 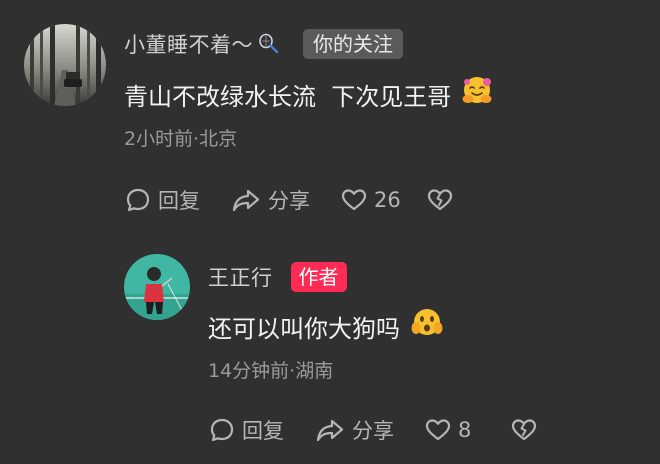 What do you see at coordinates (304, 328) in the screenshot?
I see `comment-text: 还可以叫你大狗吗` at bounding box center [304, 328].